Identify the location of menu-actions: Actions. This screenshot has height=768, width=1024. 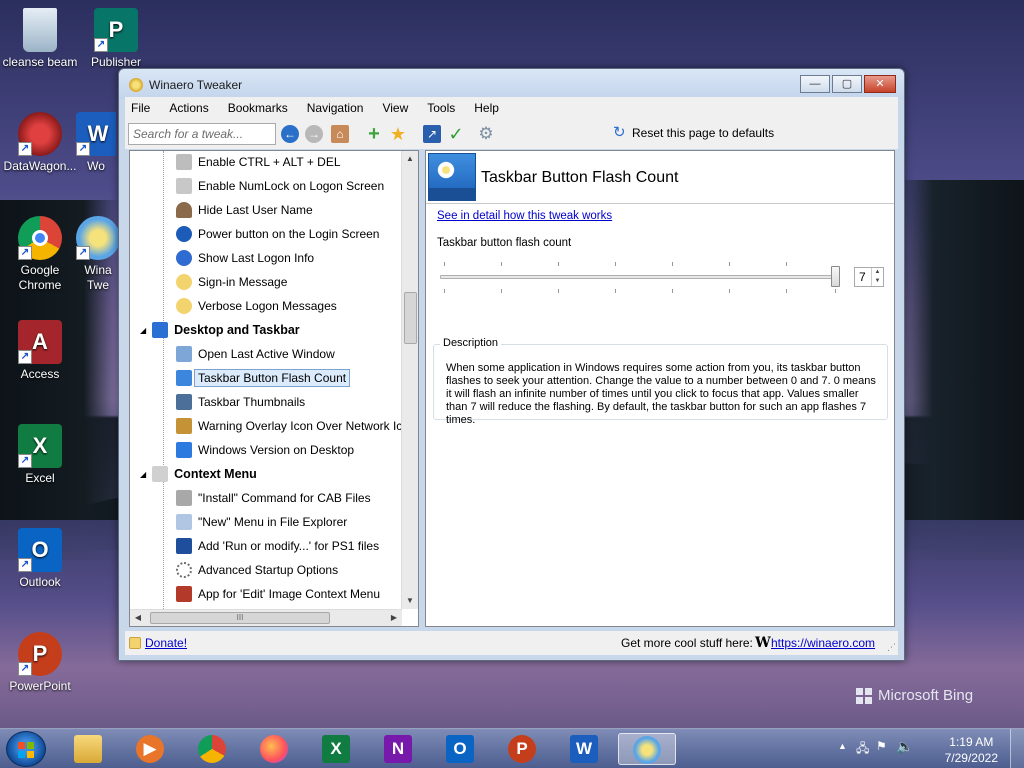
(188, 108).